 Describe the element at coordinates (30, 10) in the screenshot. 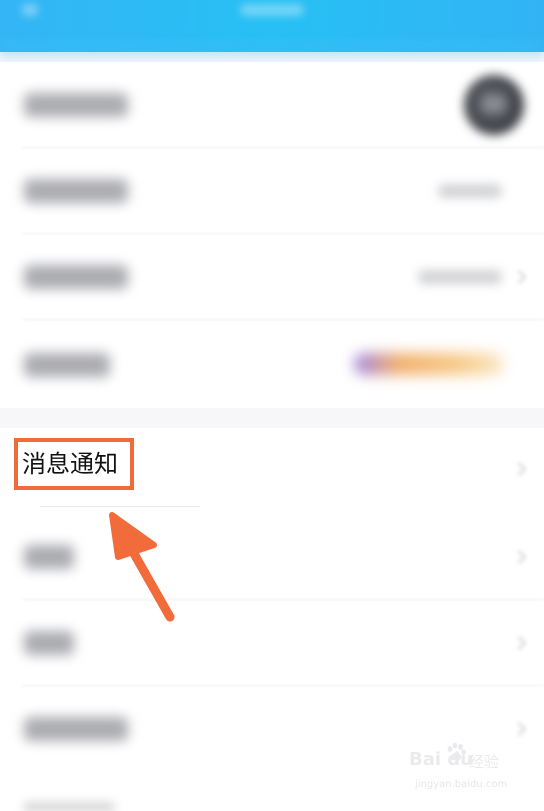

I see `back-button` at that location.